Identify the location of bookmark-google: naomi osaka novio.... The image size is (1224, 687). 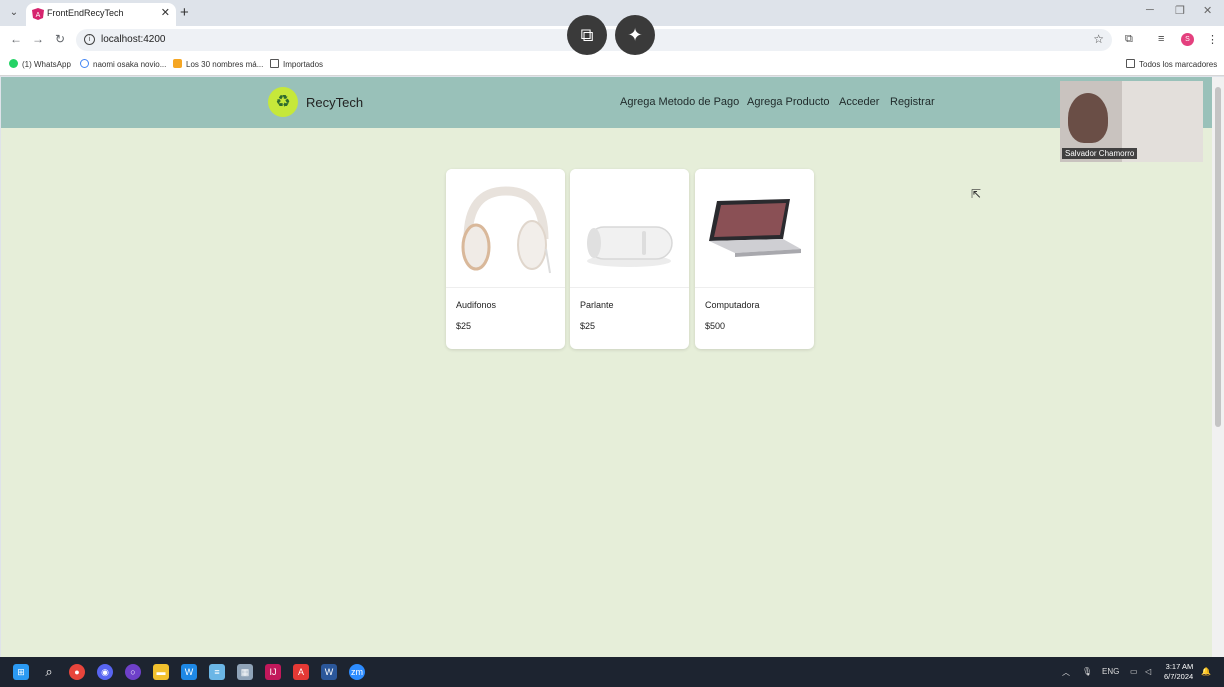
(123, 64).